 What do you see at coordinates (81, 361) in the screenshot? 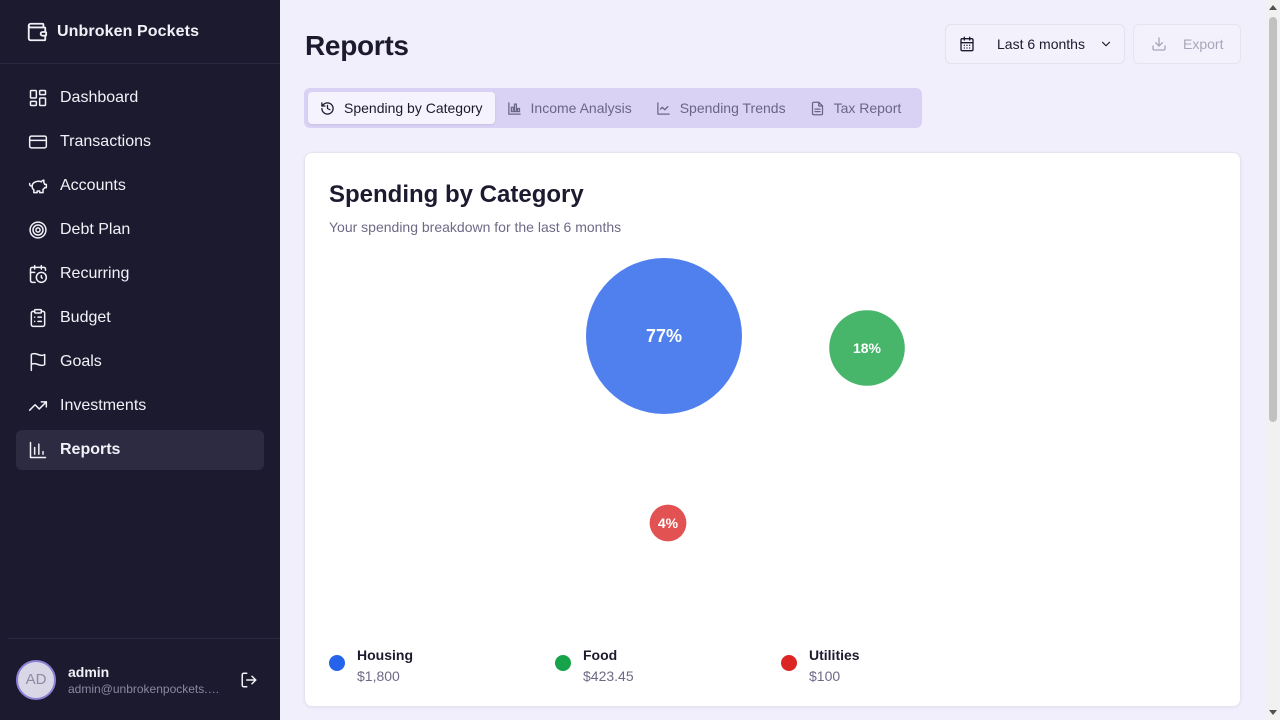
I see `sidebar-item-label: Goals` at bounding box center [81, 361].